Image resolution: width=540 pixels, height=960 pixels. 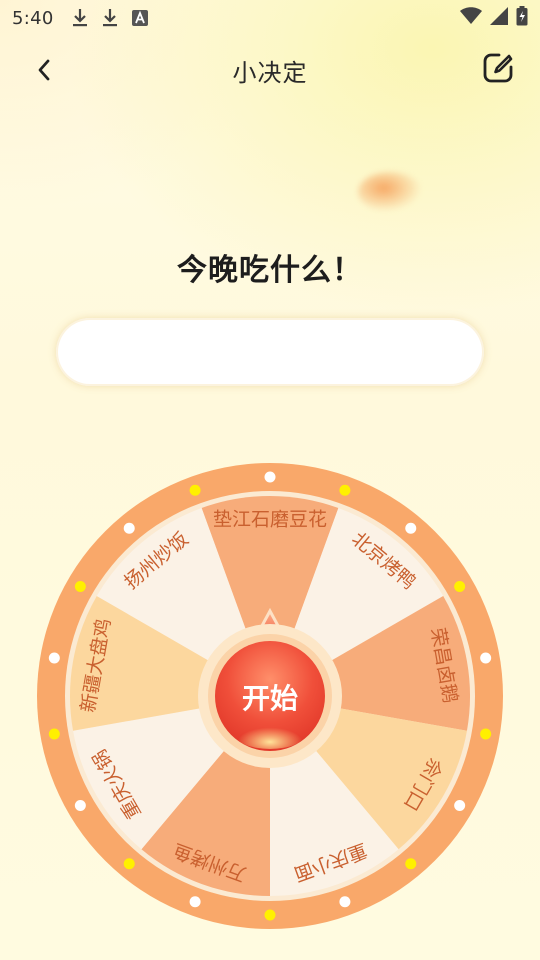 What do you see at coordinates (270, 352) in the screenshot?
I see `answer-field` at bounding box center [270, 352].